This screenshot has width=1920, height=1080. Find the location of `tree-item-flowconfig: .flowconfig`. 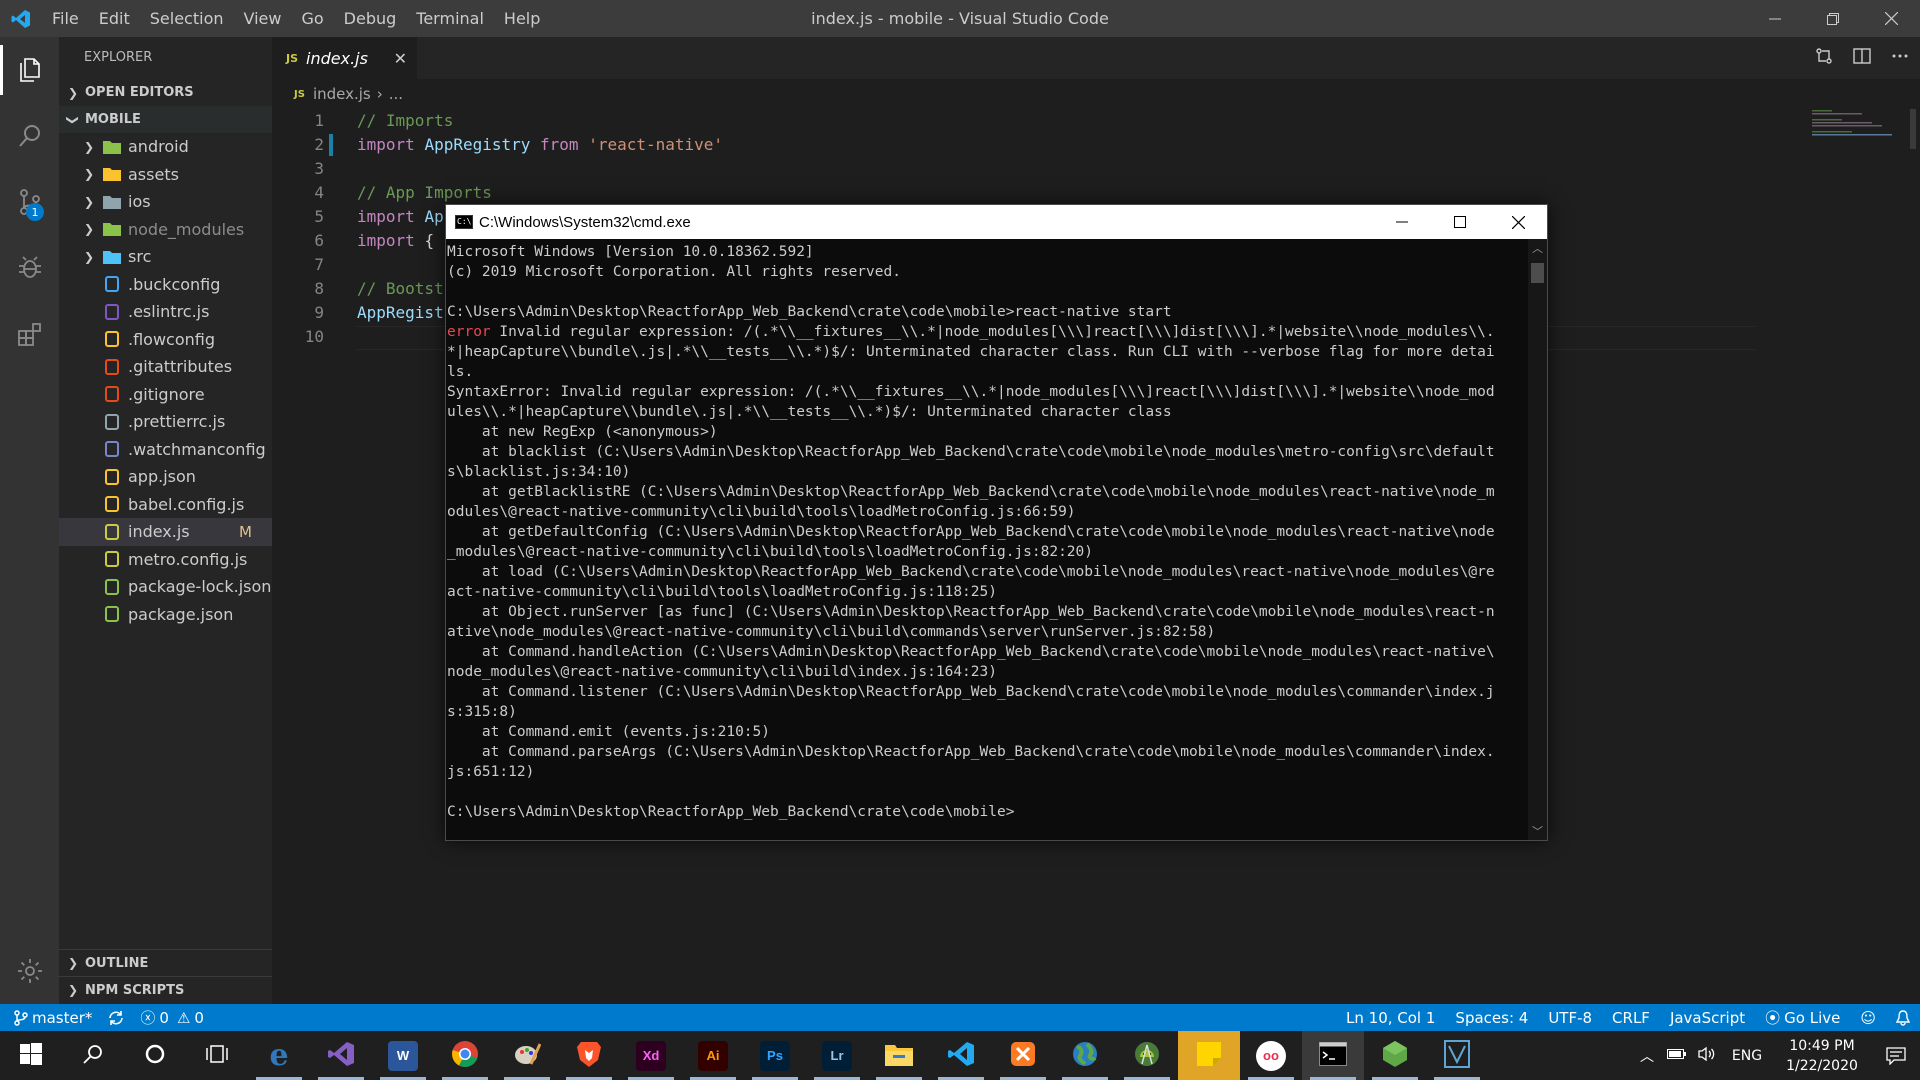

tree-item-flowconfig: .flowconfig is located at coordinates (165, 340).